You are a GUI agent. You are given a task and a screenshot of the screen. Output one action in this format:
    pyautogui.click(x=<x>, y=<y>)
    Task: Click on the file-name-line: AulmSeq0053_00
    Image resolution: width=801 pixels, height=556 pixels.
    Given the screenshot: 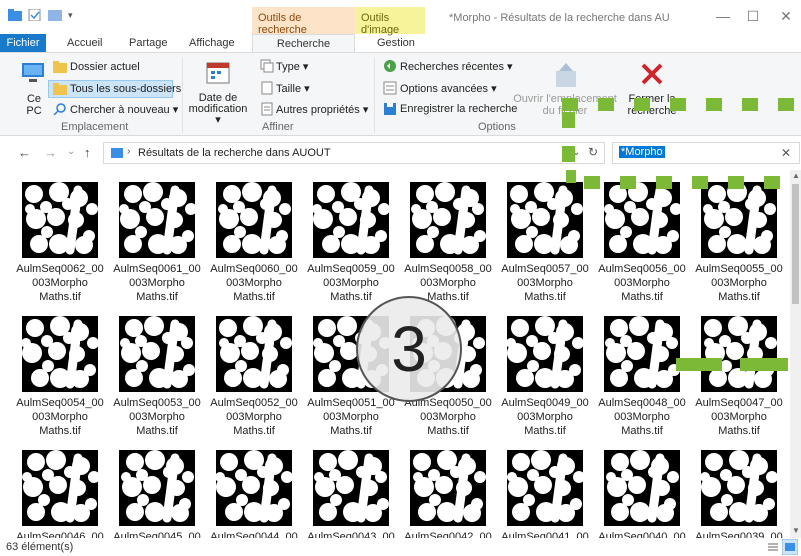 What is the action you would take?
    pyautogui.click(x=157, y=403)
    